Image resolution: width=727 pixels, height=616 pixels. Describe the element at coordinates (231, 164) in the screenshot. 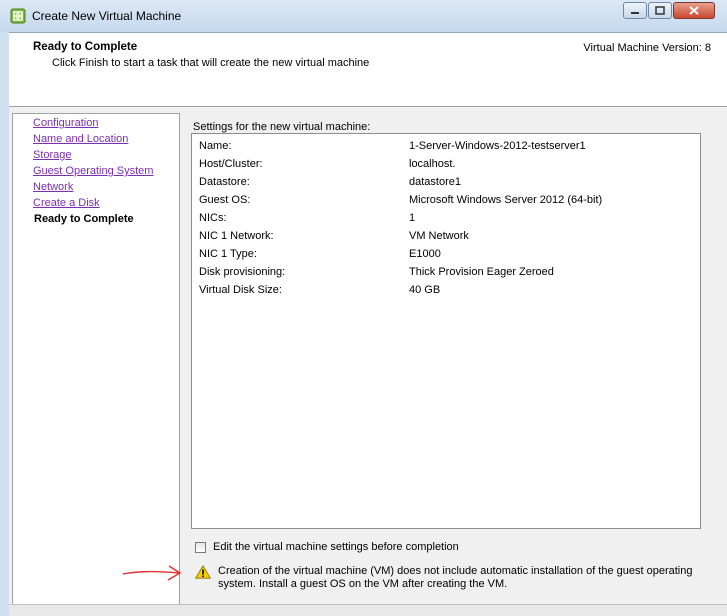

I see `summary-key: Host/Cluster:` at that location.